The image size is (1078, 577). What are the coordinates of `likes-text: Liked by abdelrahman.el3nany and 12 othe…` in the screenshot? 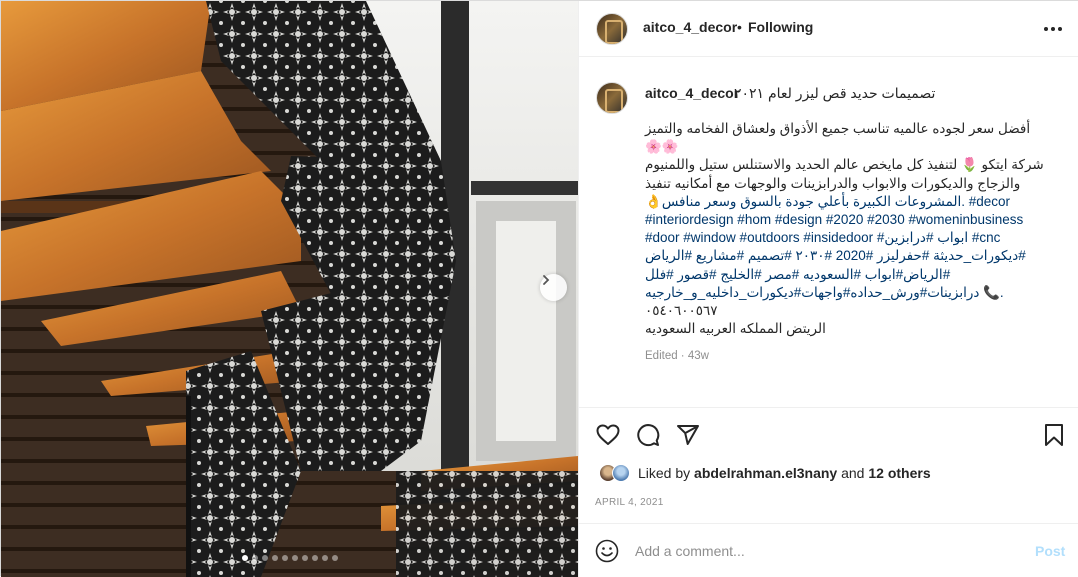 It's located at (784, 473).